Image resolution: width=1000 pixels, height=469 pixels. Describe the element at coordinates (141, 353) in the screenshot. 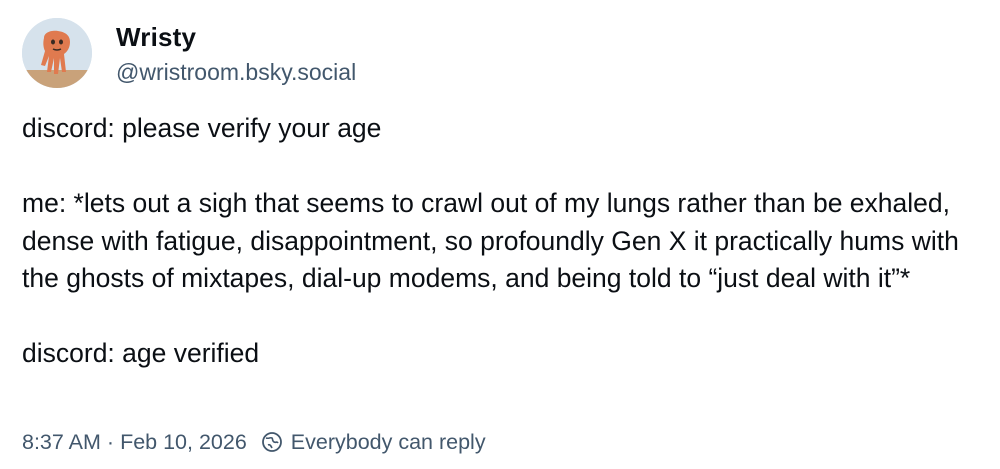

I see `post-paragraph: discord: age verified` at that location.